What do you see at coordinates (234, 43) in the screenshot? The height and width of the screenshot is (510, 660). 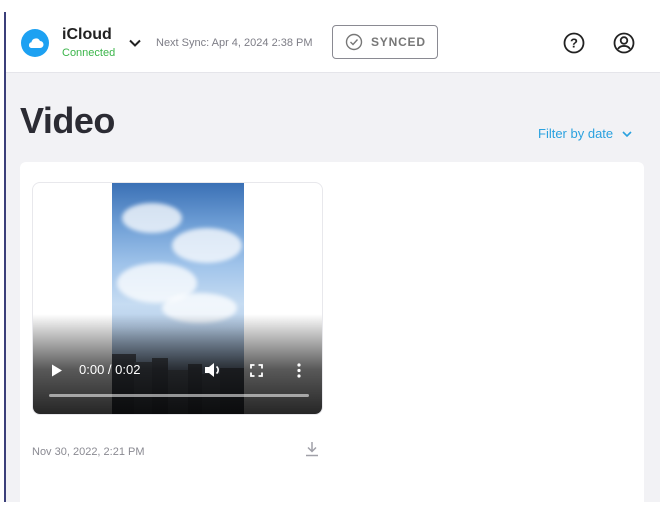 I see `next-sync-text: Next Sync: Apr 4, 2024 2:38 PM` at bounding box center [234, 43].